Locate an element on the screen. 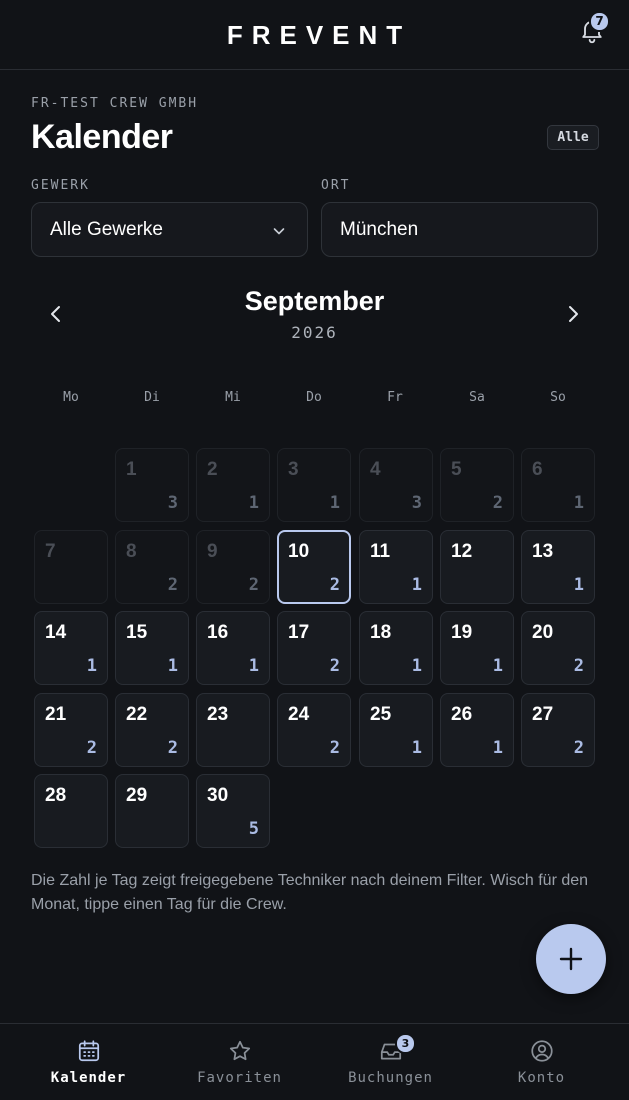 This screenshot has height=1100, width=629. calendar-day: 19 1 is located at coordinates (477, 648).